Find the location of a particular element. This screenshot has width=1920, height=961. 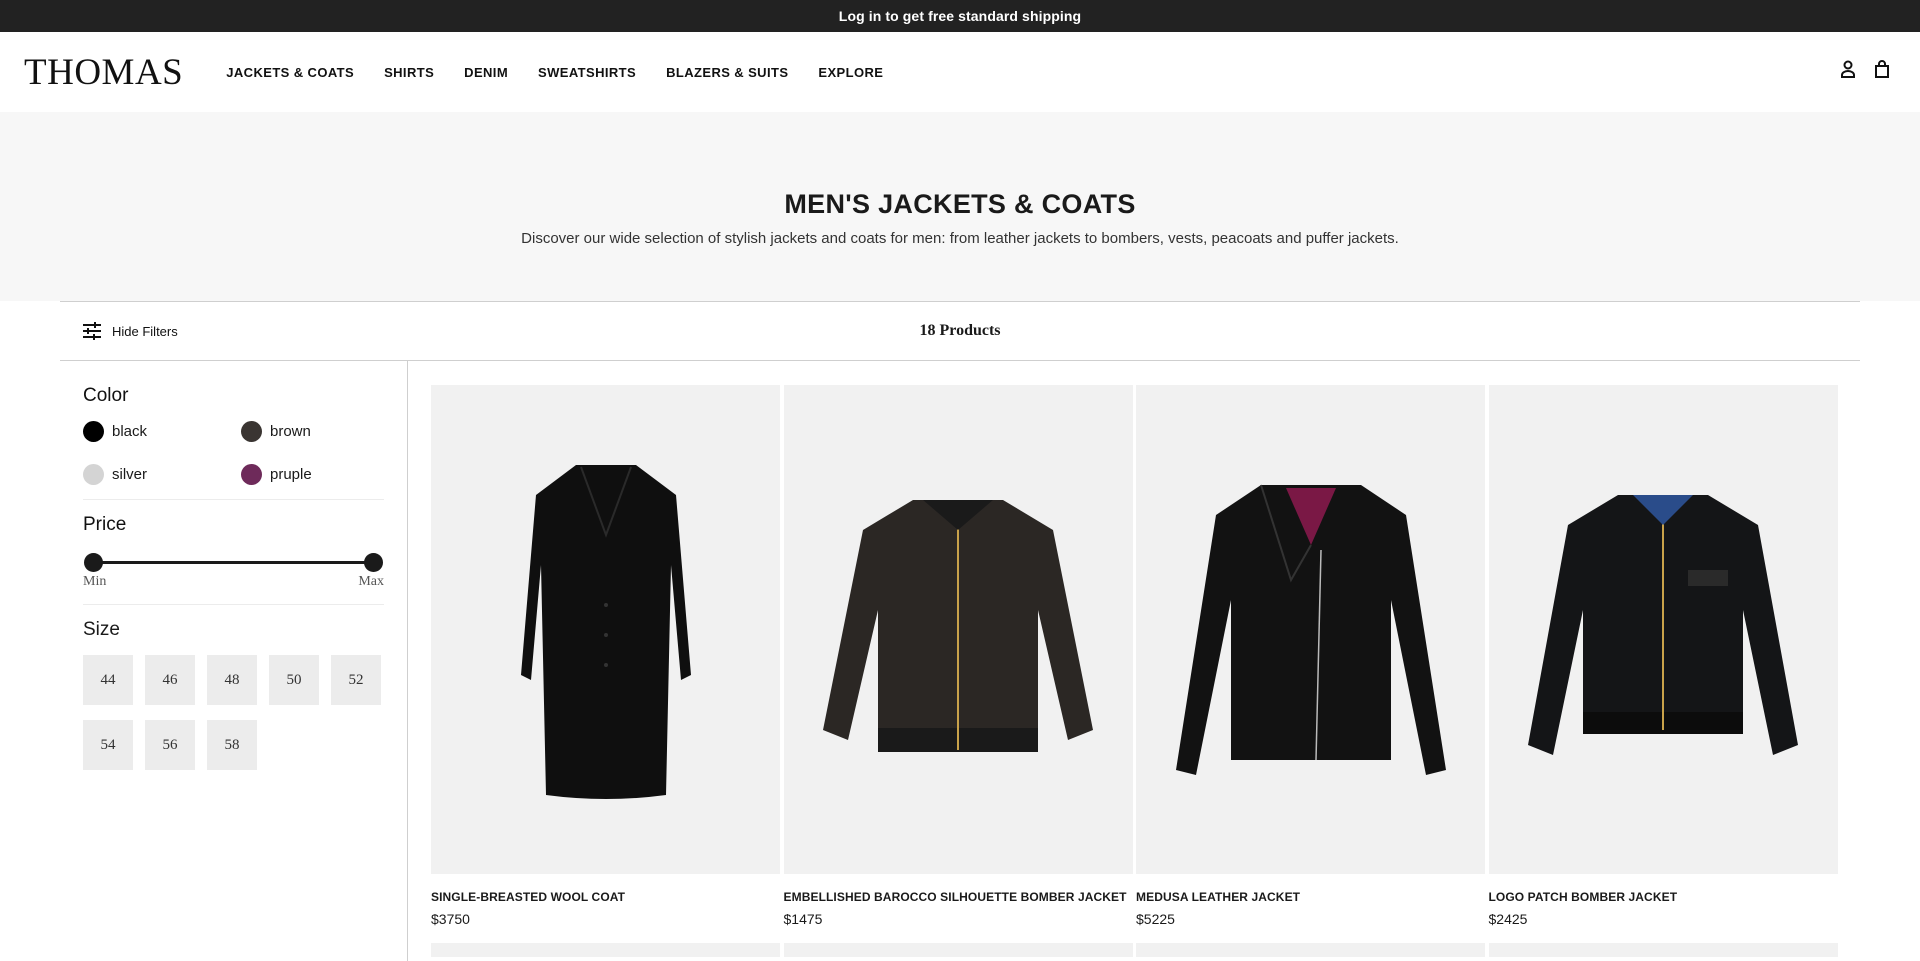

price-filter: Price Min Max is located at coordinates (233, 559).